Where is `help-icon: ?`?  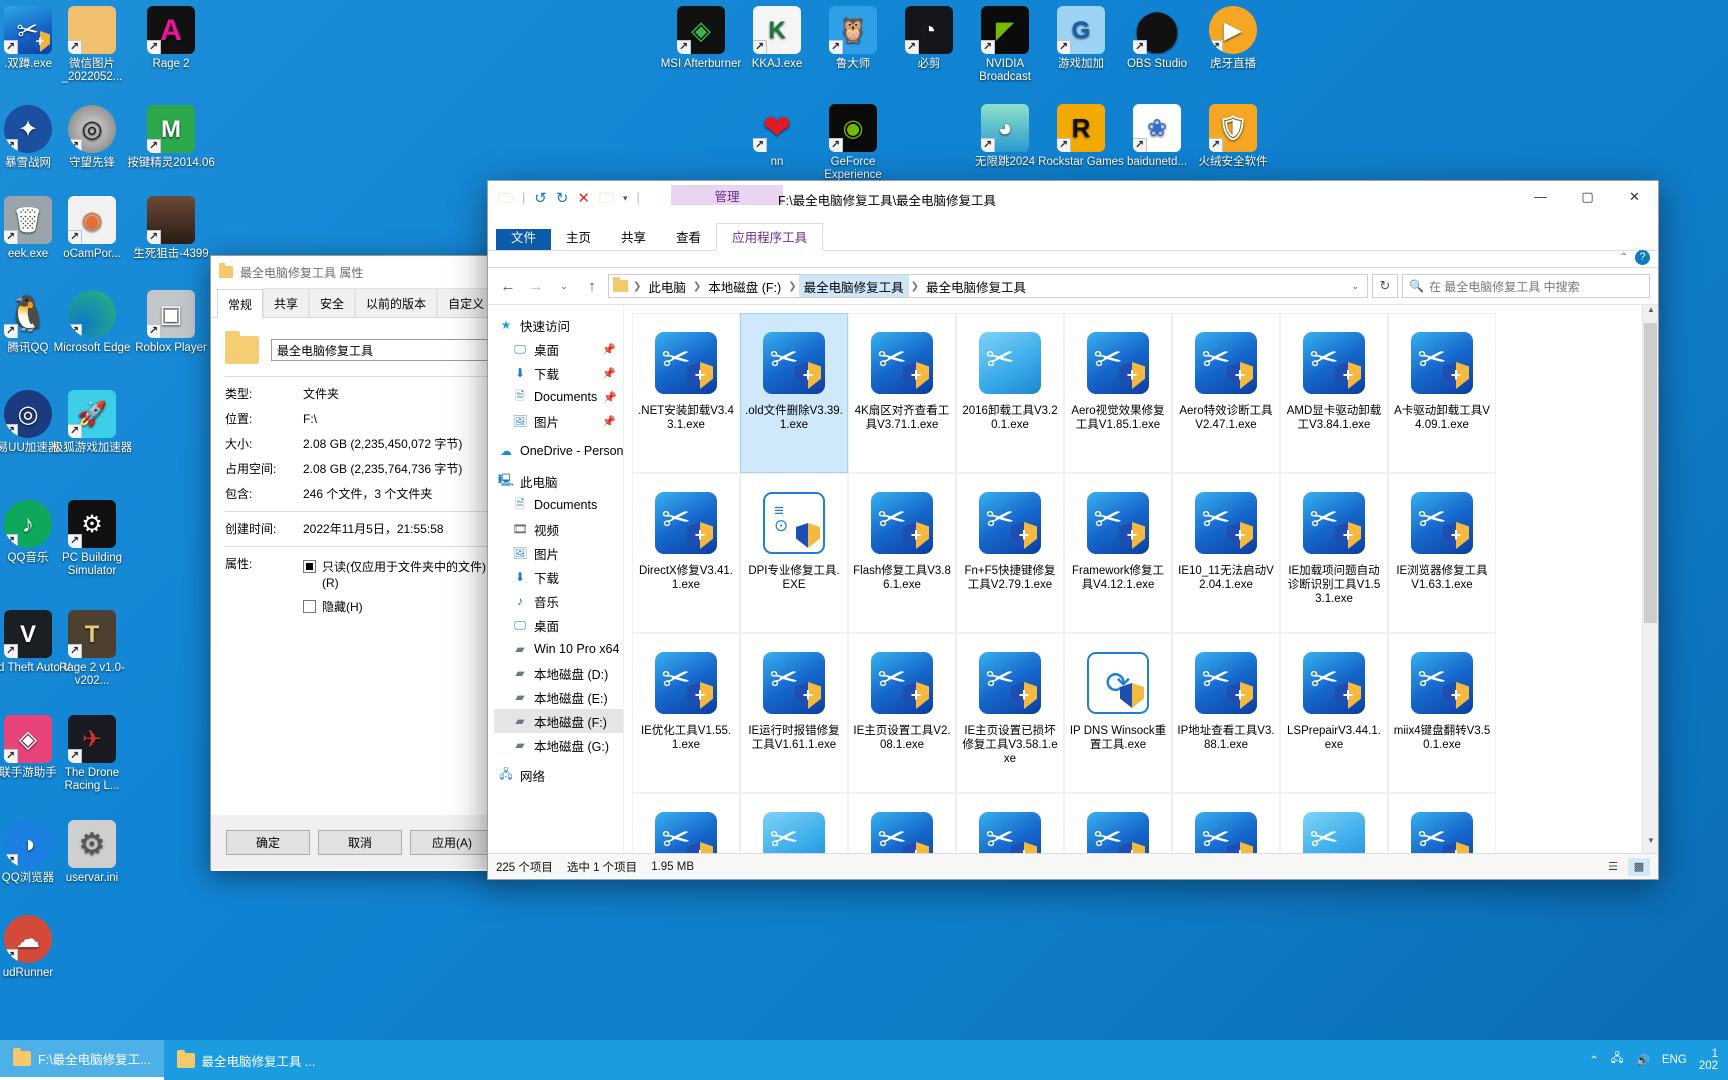 help-icon: ? is located at coordinates (1642, 257).